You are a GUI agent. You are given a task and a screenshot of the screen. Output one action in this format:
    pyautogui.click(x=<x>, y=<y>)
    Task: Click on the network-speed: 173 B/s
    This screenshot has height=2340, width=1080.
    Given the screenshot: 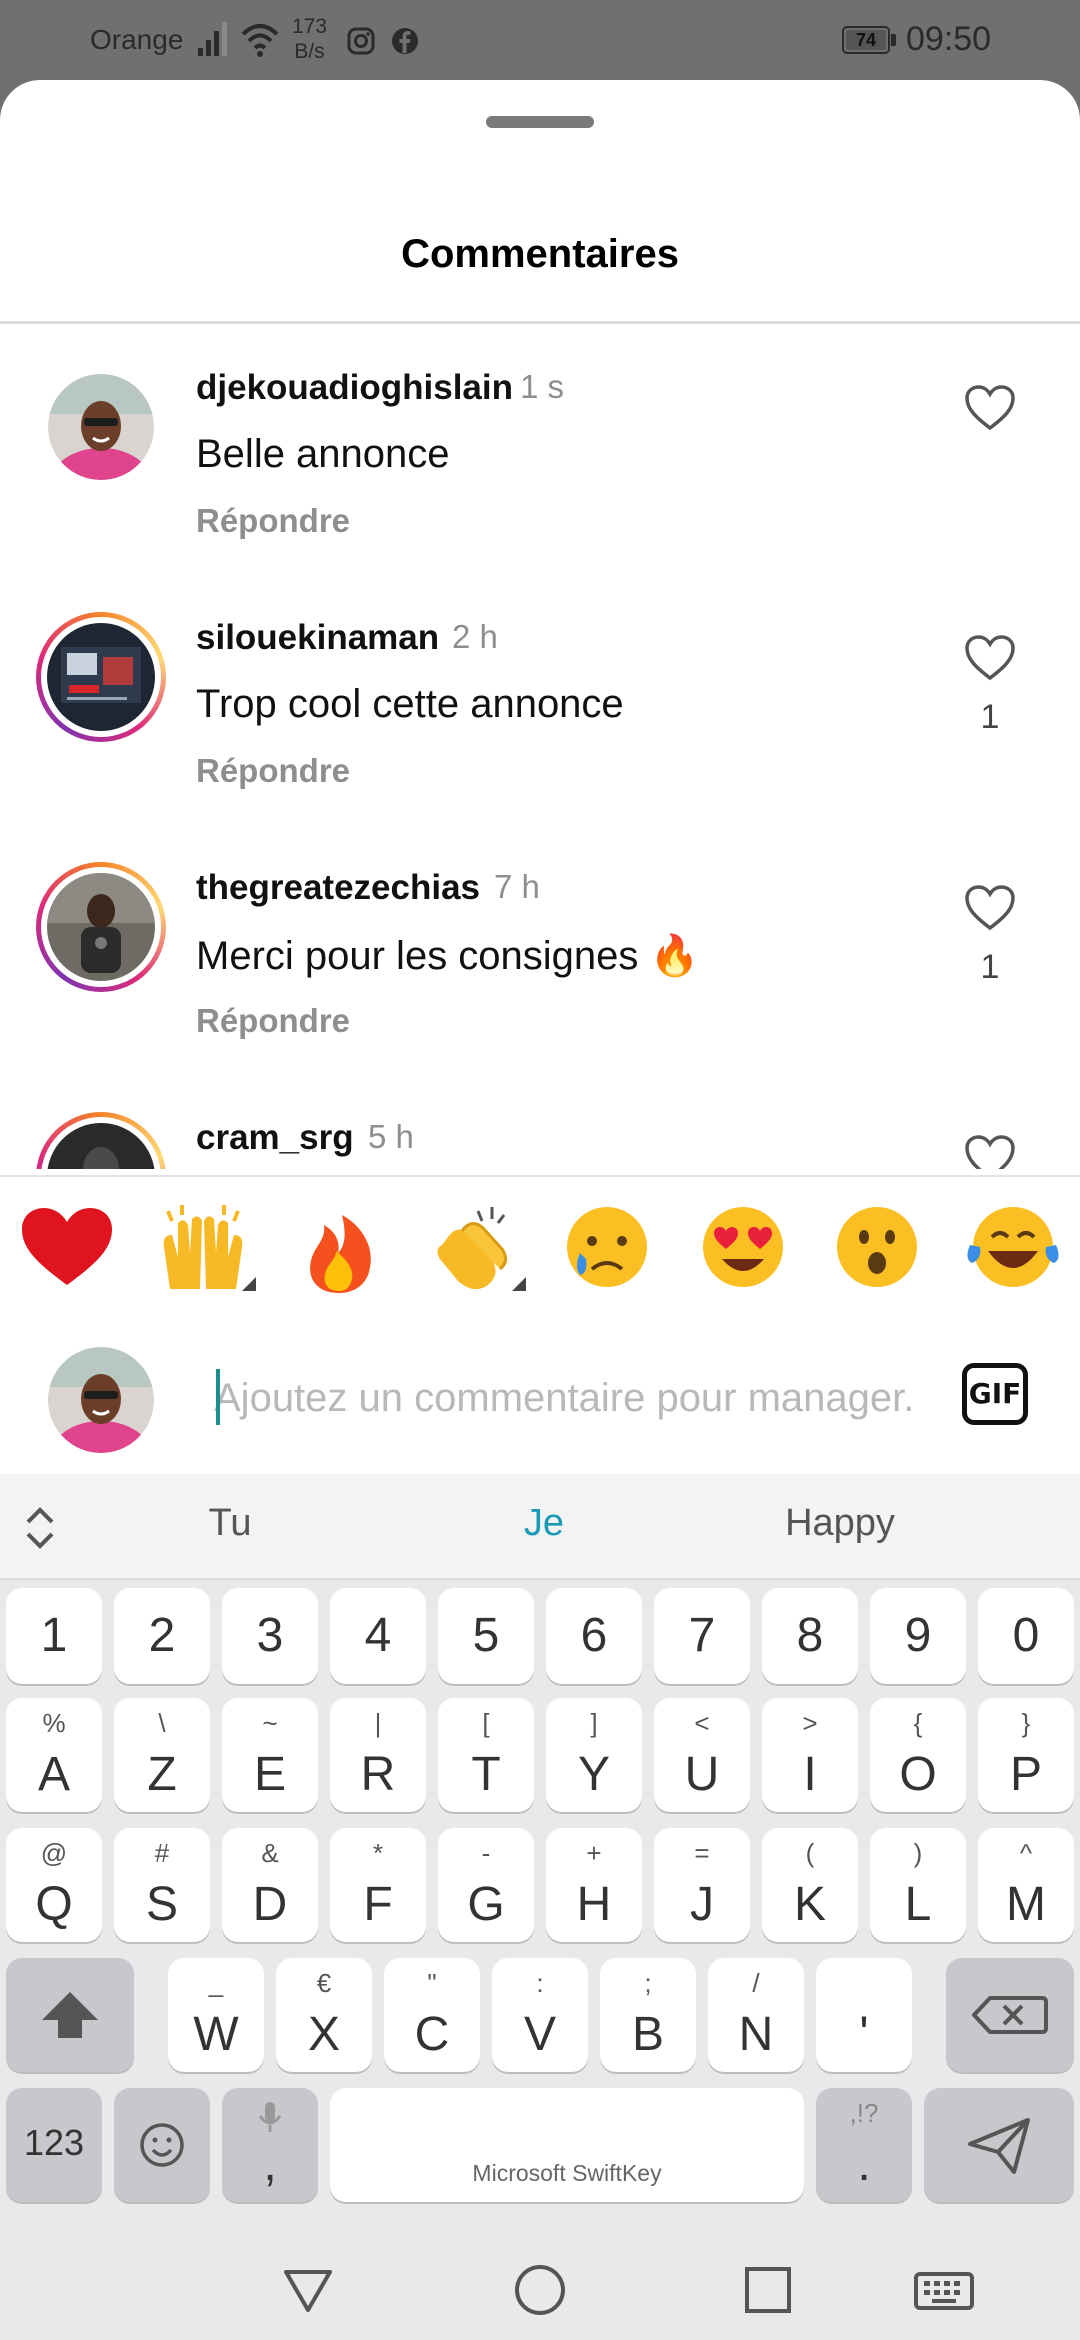 What is the action you would take?
    pyautogui.click(x=310, y=39)
    